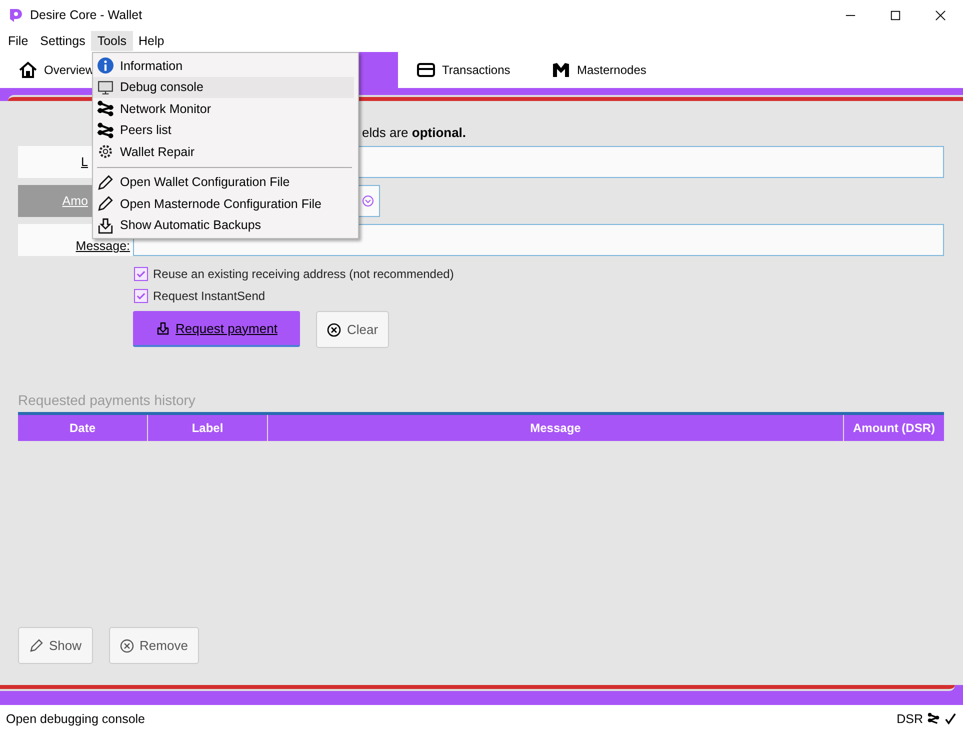 The image size is (963, 732). Describe the element at coordinates (107, 401) in the screenshot. I see `section-title: Requested payments history` at that location.